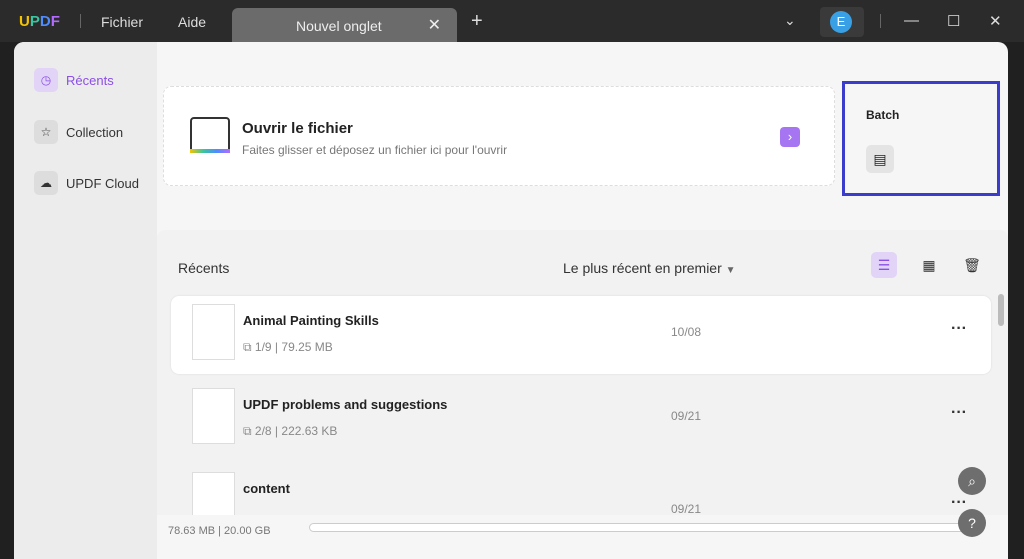 This screenshot has height=559, width=1024. What do you see at coordinates (339, 26) in the screenshot?
I see `tab-label: Nouvel onglet` at bounding box center [339, 26].